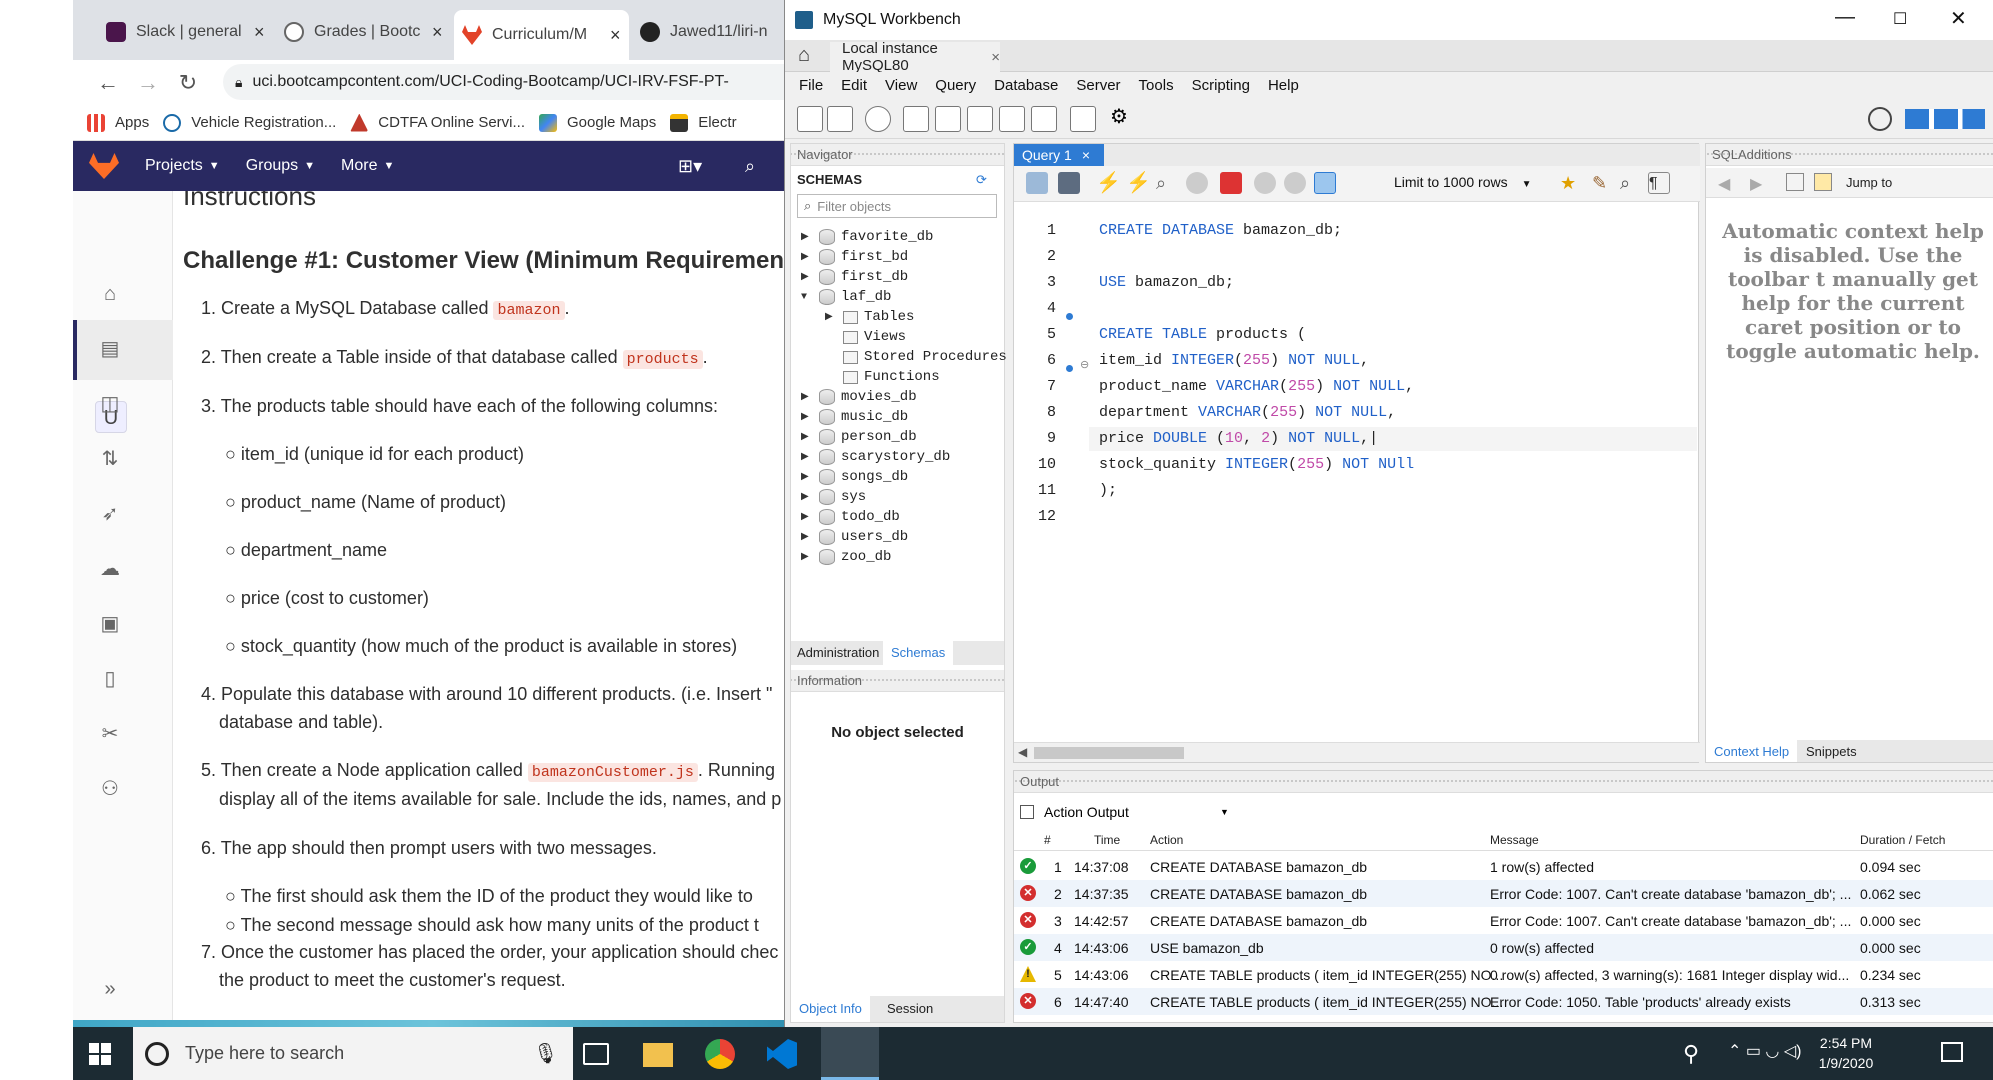  Describe the element at coordinates (859, 397) in the screenshot. I see `schema-item: ▶ movies_db` at that location.